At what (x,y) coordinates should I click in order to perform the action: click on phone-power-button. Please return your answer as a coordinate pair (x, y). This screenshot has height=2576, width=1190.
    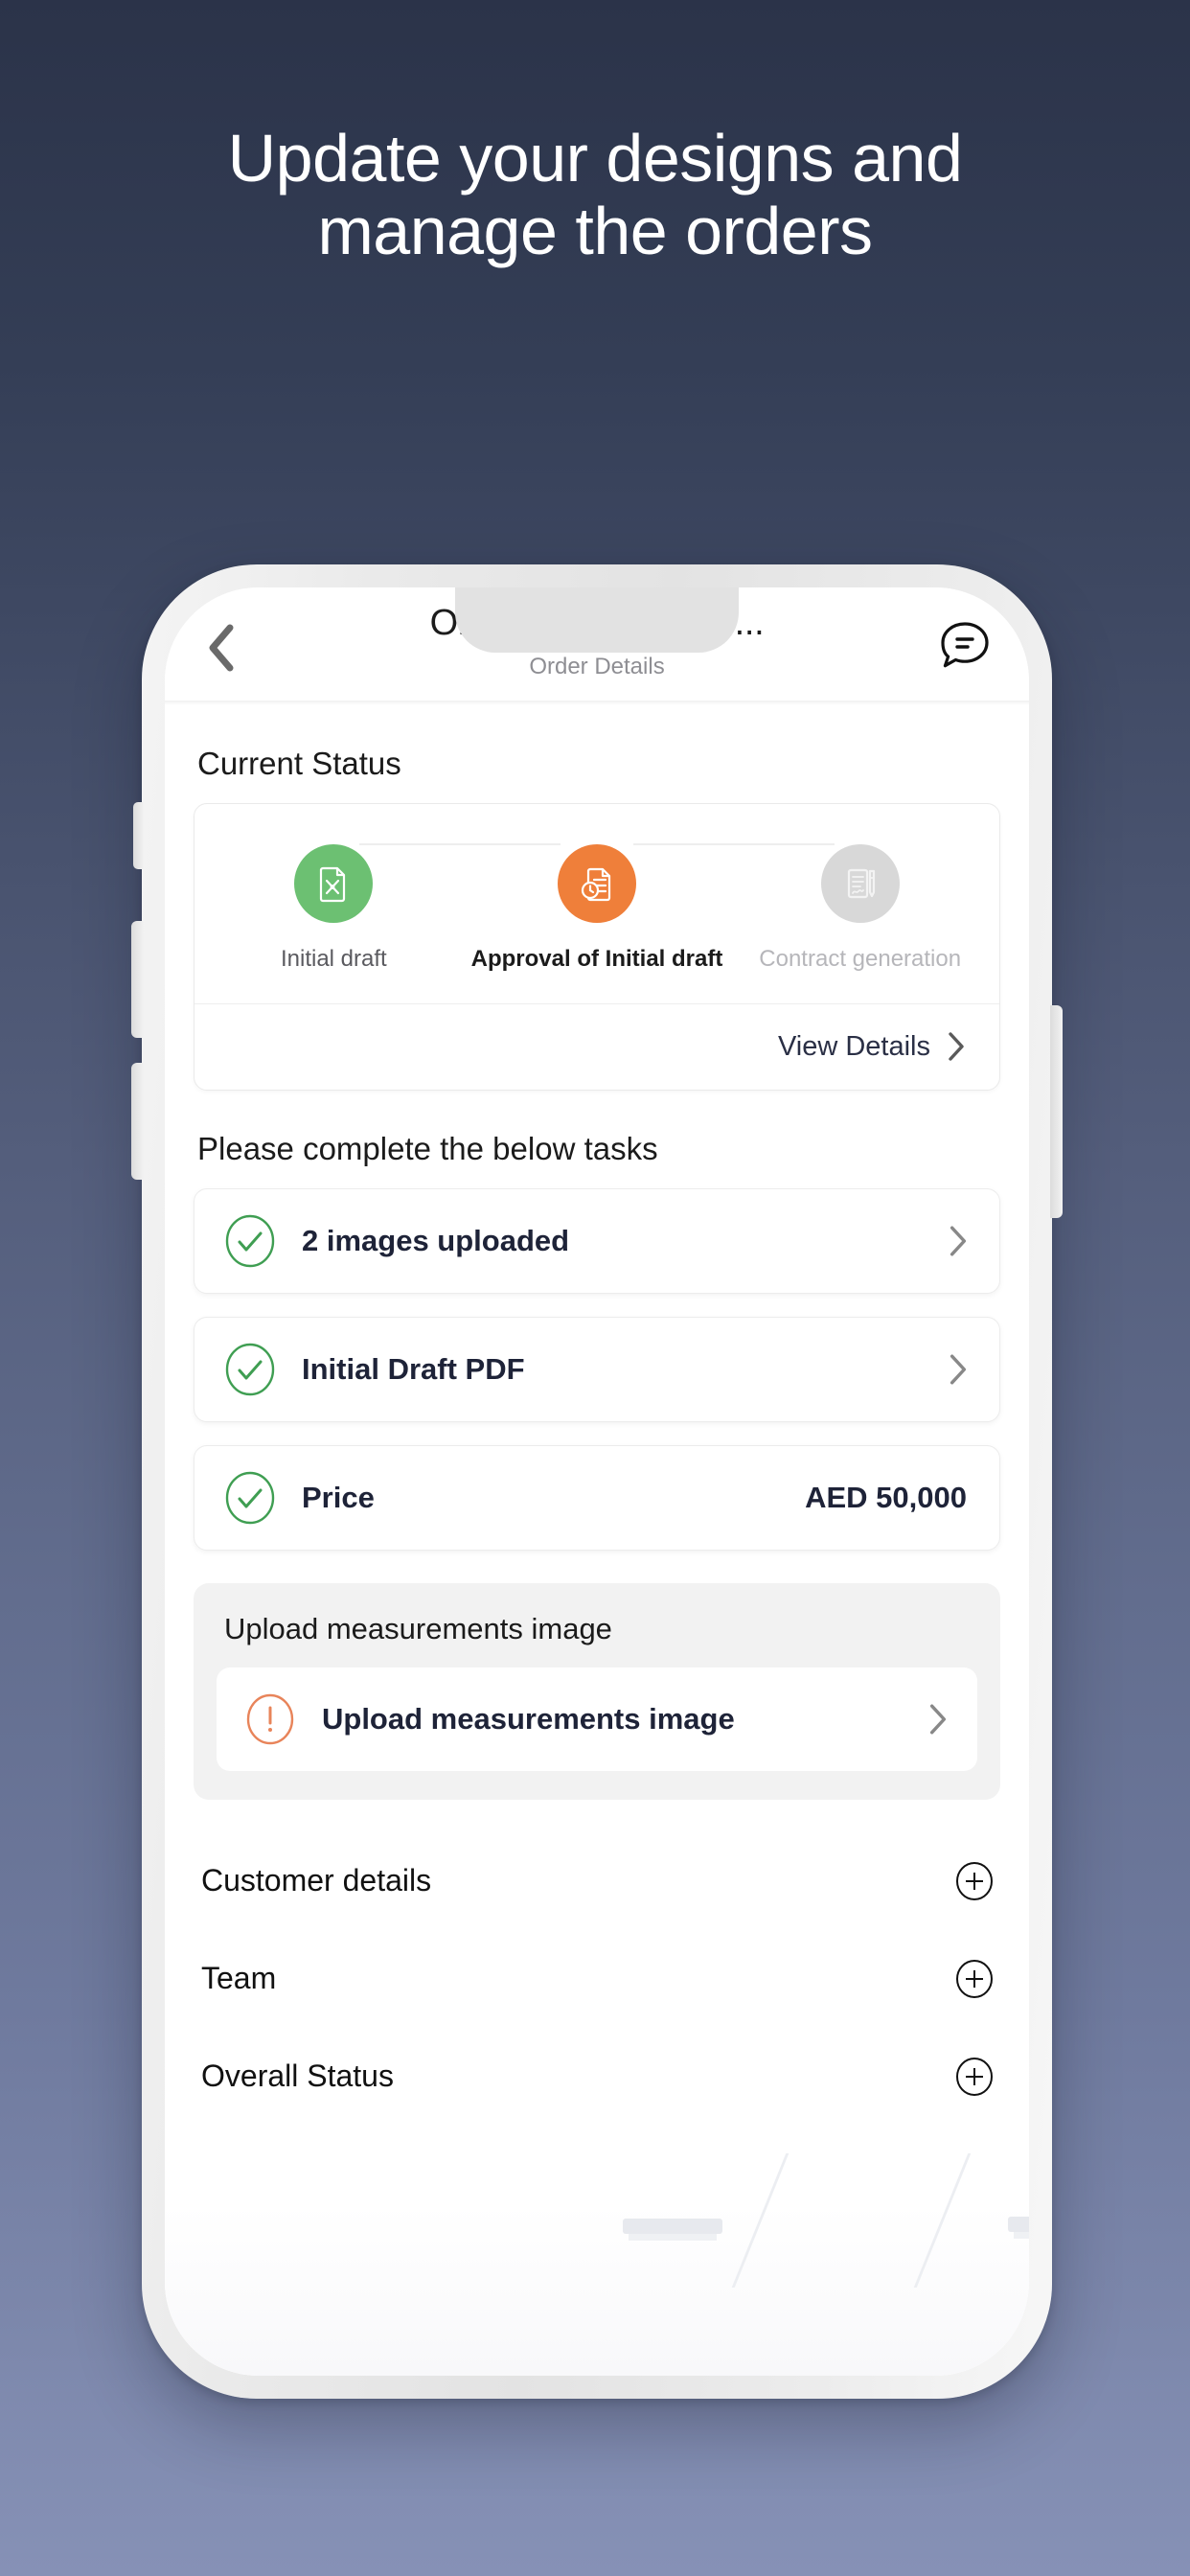
    Looking at the image, I should click on (1057, 1111).